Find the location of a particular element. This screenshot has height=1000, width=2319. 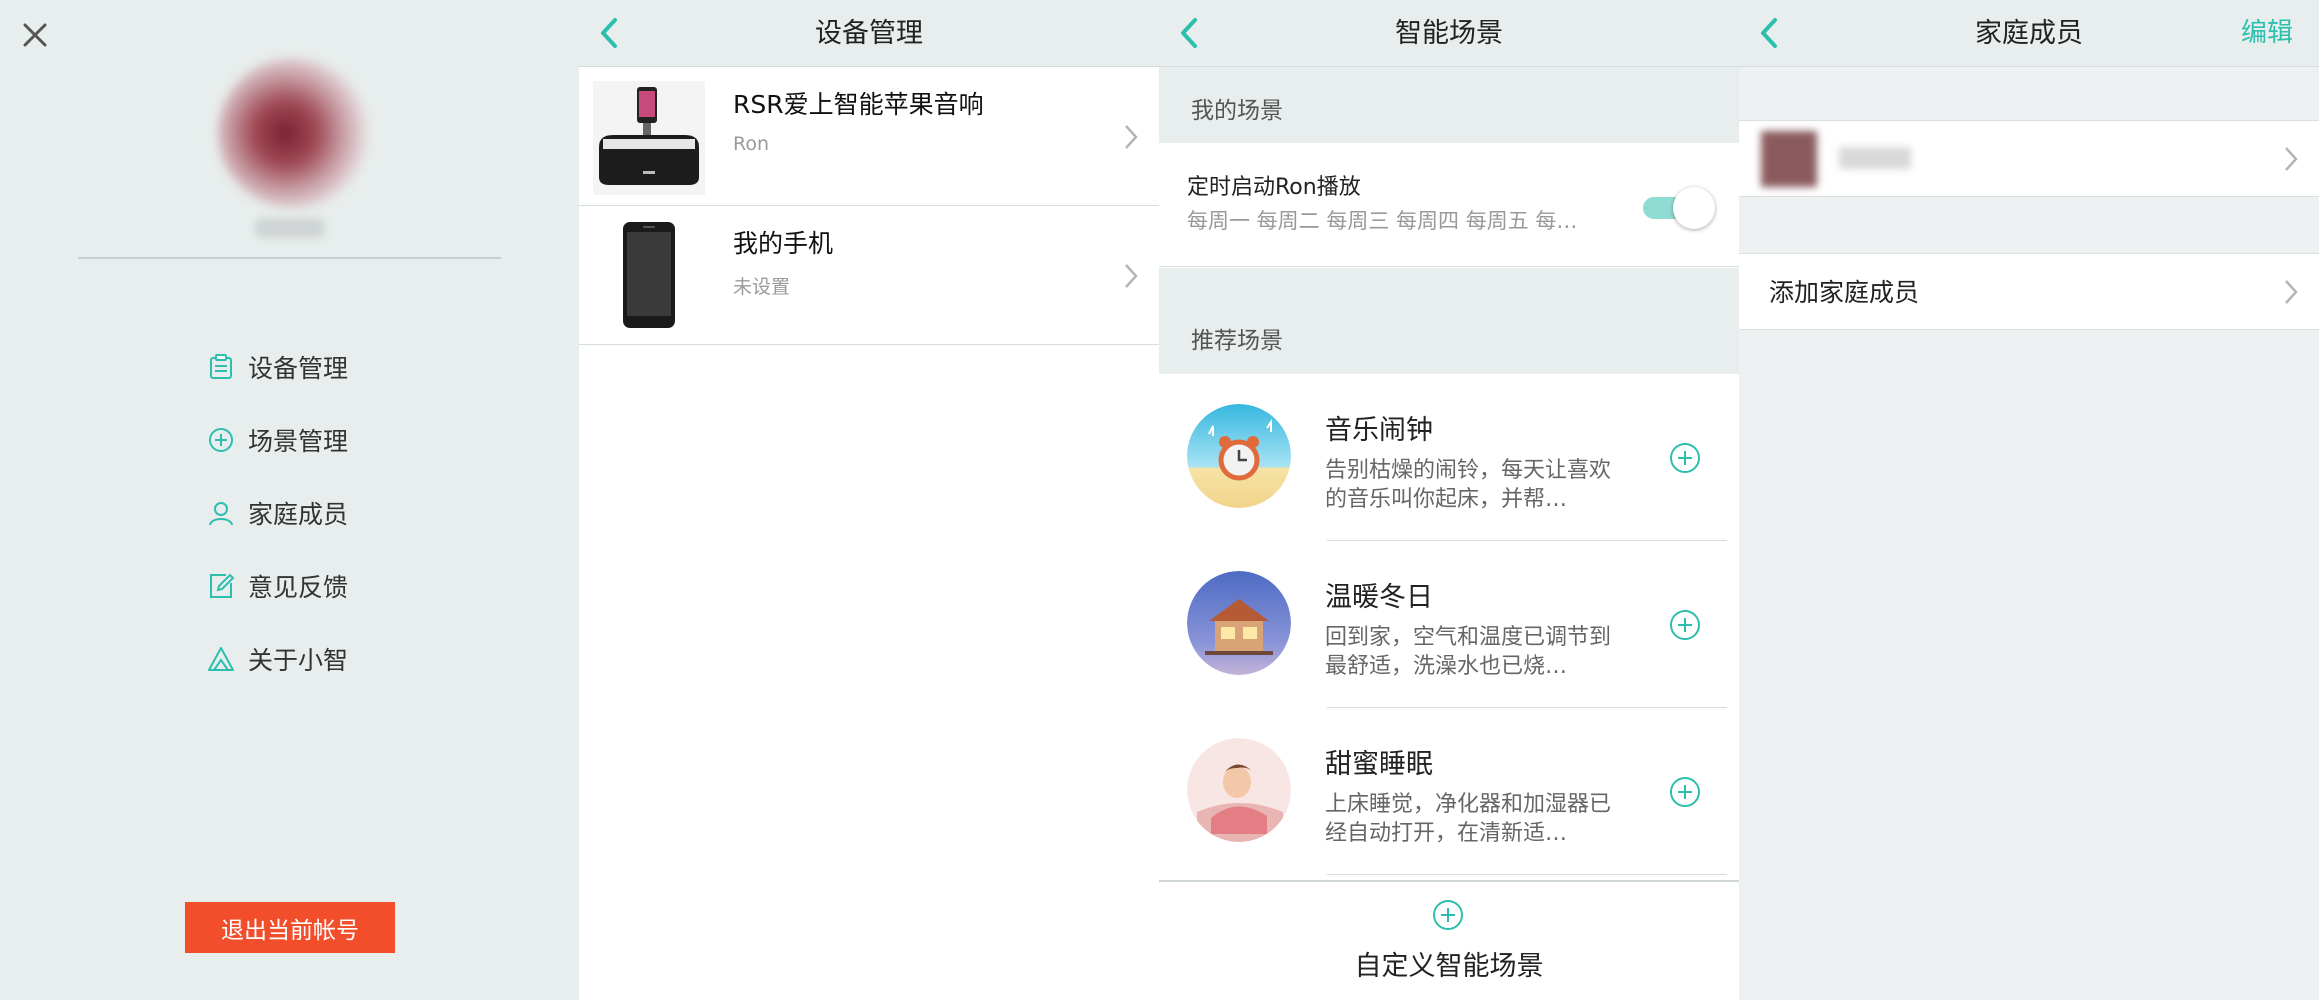

menu-item-label: 意见反馈 is located at coordinates (298, 587).